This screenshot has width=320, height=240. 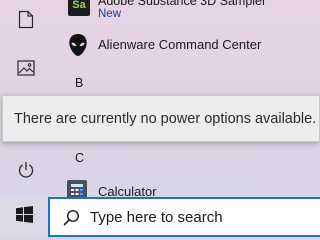 I want to click on app-item-alienware: Alienware Command Center, so click(x=188, y=45).